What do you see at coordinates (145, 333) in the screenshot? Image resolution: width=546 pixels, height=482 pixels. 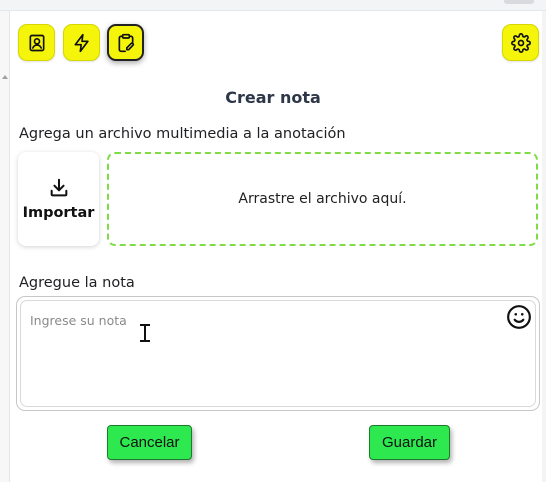 I see `text-cursor-icon` at bounding box center [145, 333].